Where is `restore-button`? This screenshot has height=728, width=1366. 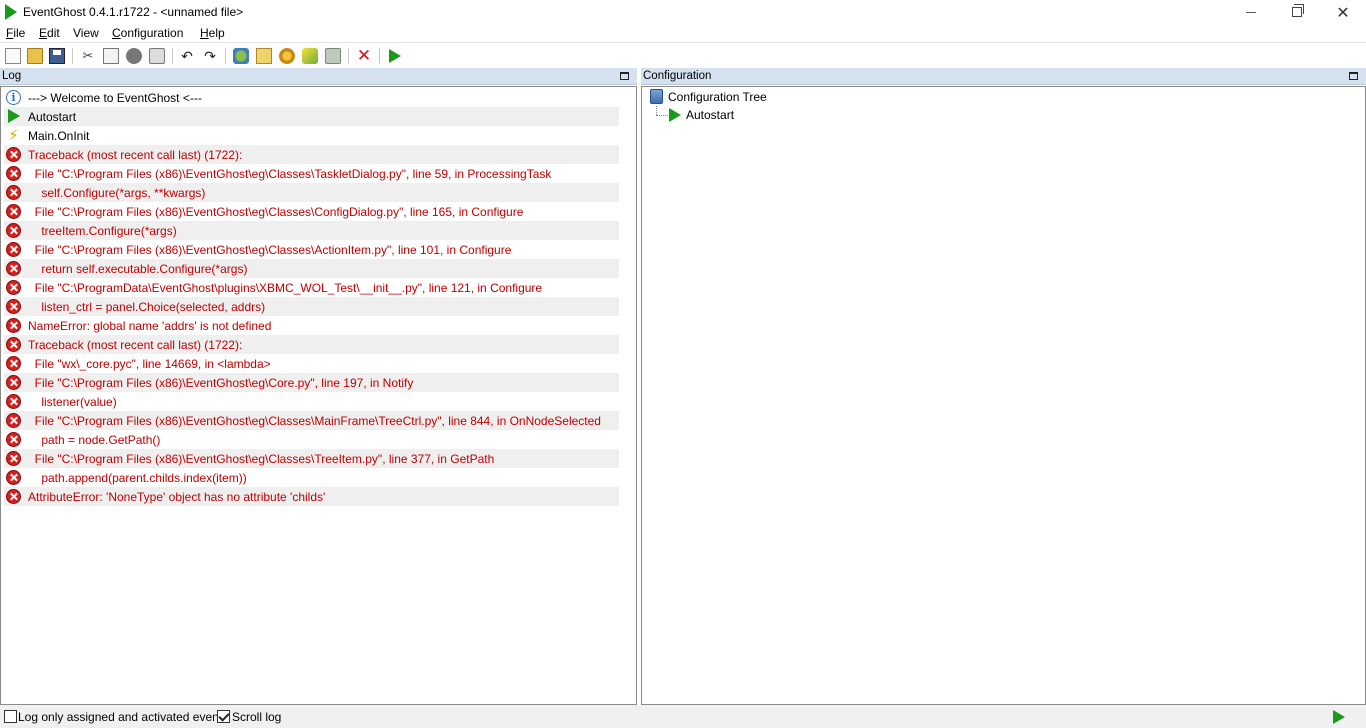 restore-button is located at coordinates (1297, 12).